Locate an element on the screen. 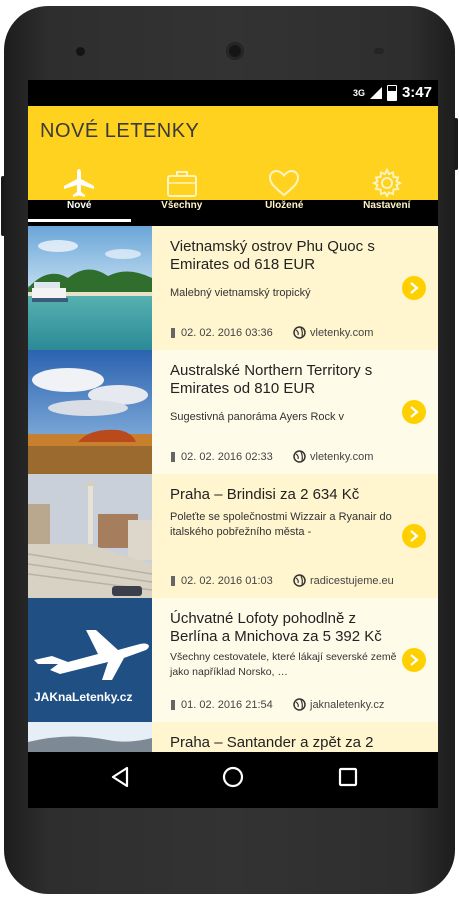 This screenshot has height=900, width=459. tab-saved: Uložené is located at coordinates (284, 192).